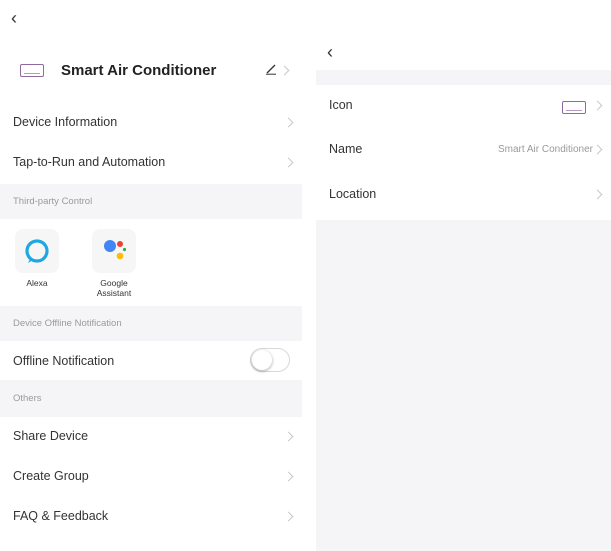 The width and height of the screenshot is (611, 551). What do you see at coordinates (64, 361) in the screenshot?
I see `row-label: Offline Notification` at bounding box center [64, 361].